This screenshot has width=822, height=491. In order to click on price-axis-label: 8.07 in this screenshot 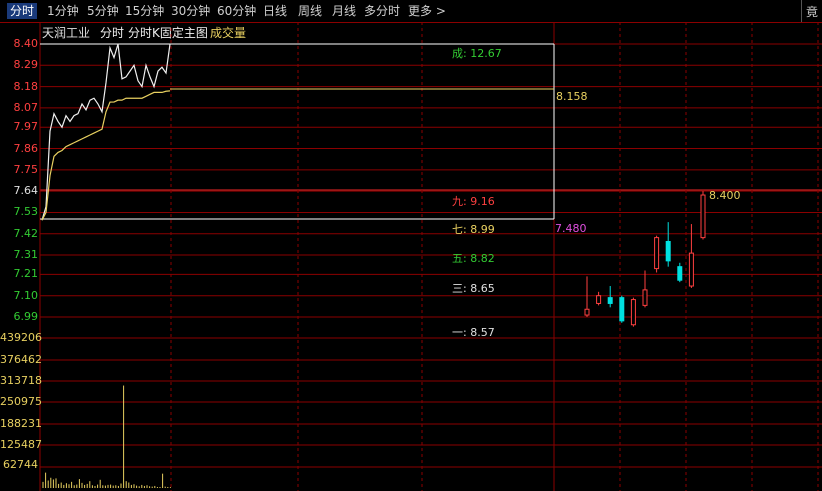, I will do `click(26, 107)`.